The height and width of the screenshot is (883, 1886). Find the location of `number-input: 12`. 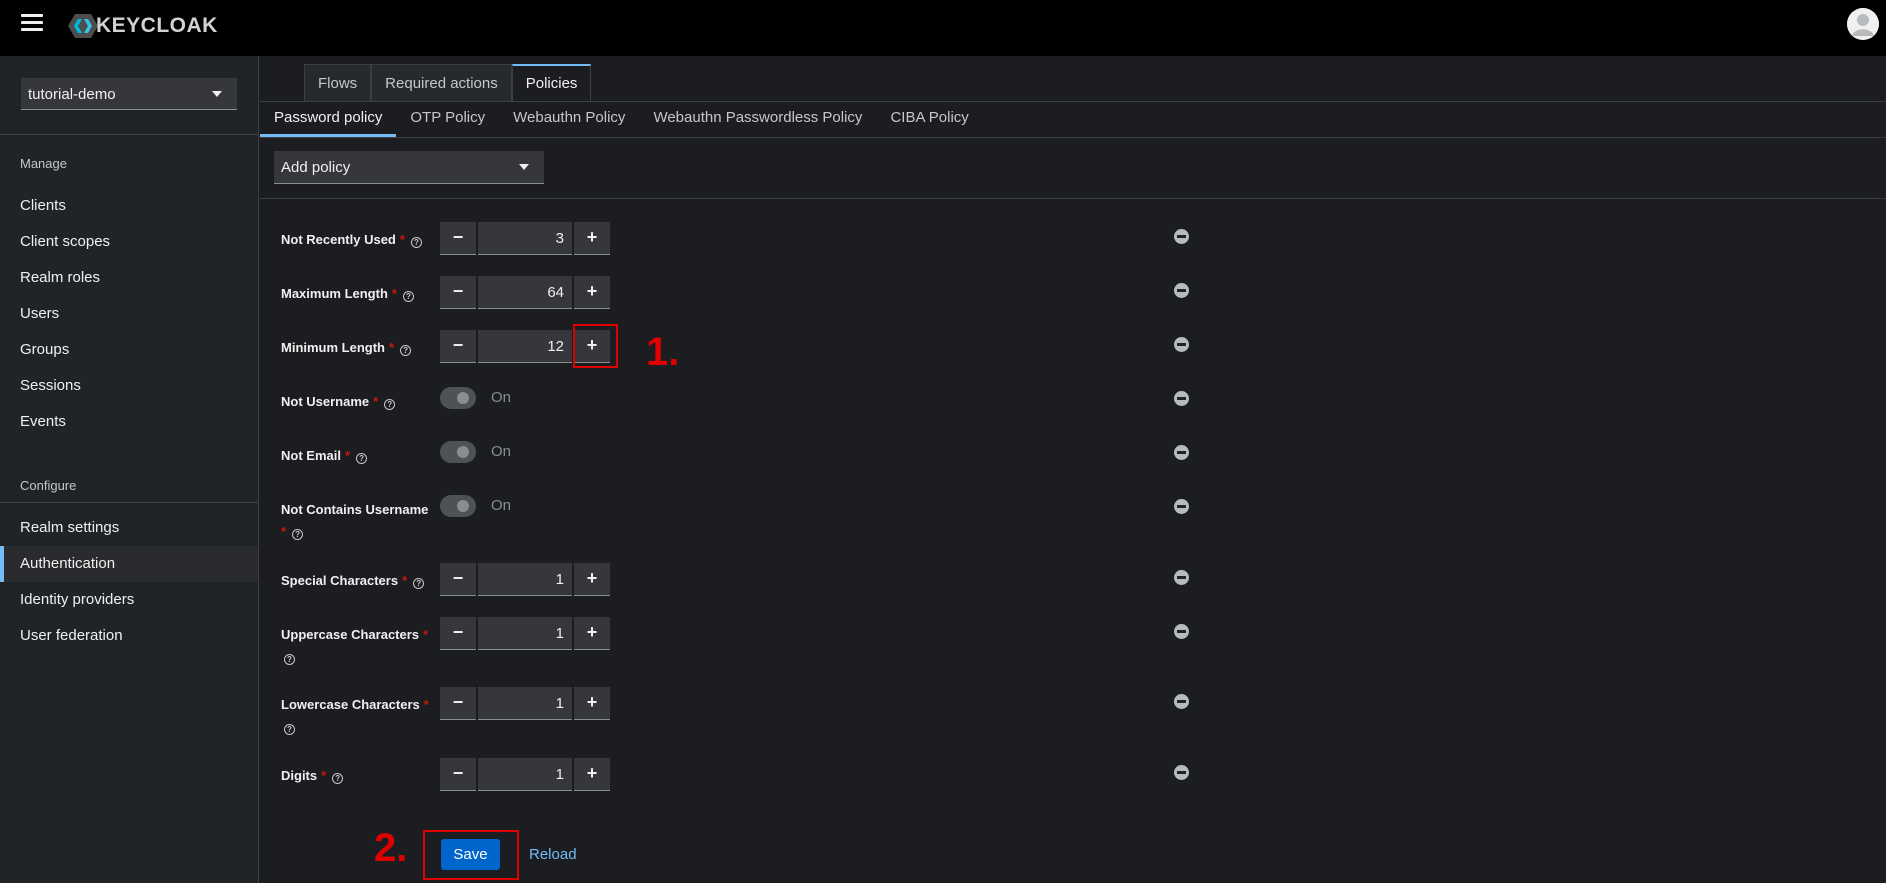

number-input: 12 is located at coordinates (525, 346).